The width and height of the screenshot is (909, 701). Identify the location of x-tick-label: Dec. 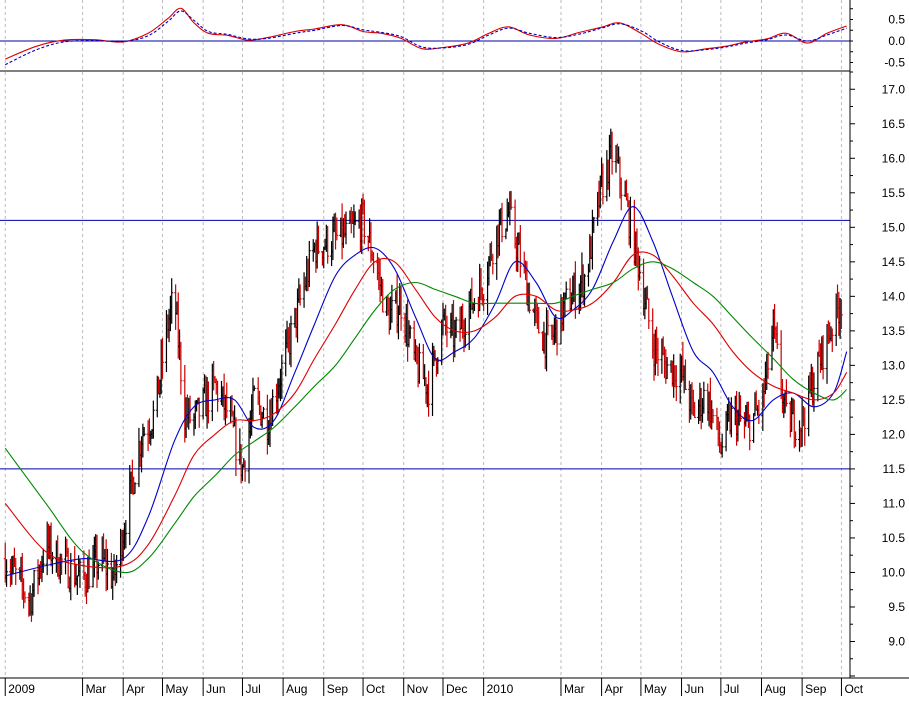
(456, 689).